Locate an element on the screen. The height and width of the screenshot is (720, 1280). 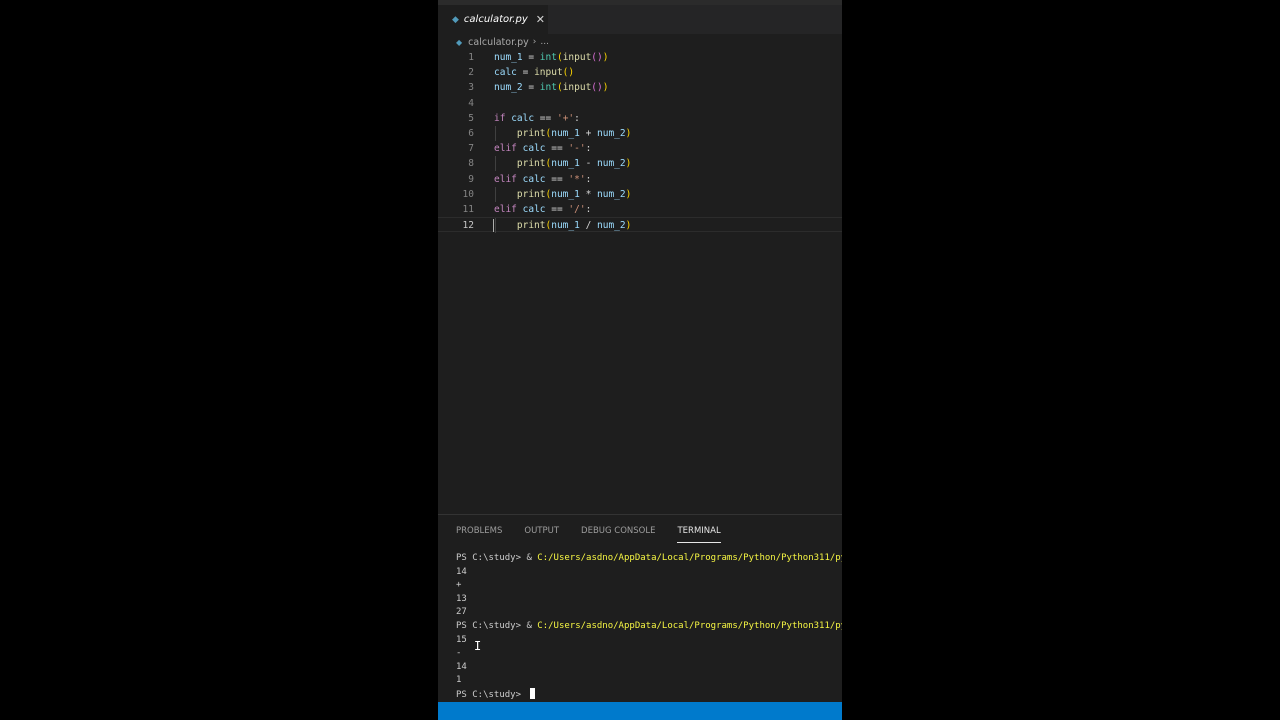
terminal-line: PS C:\study> is located at coordinates (649, 694).